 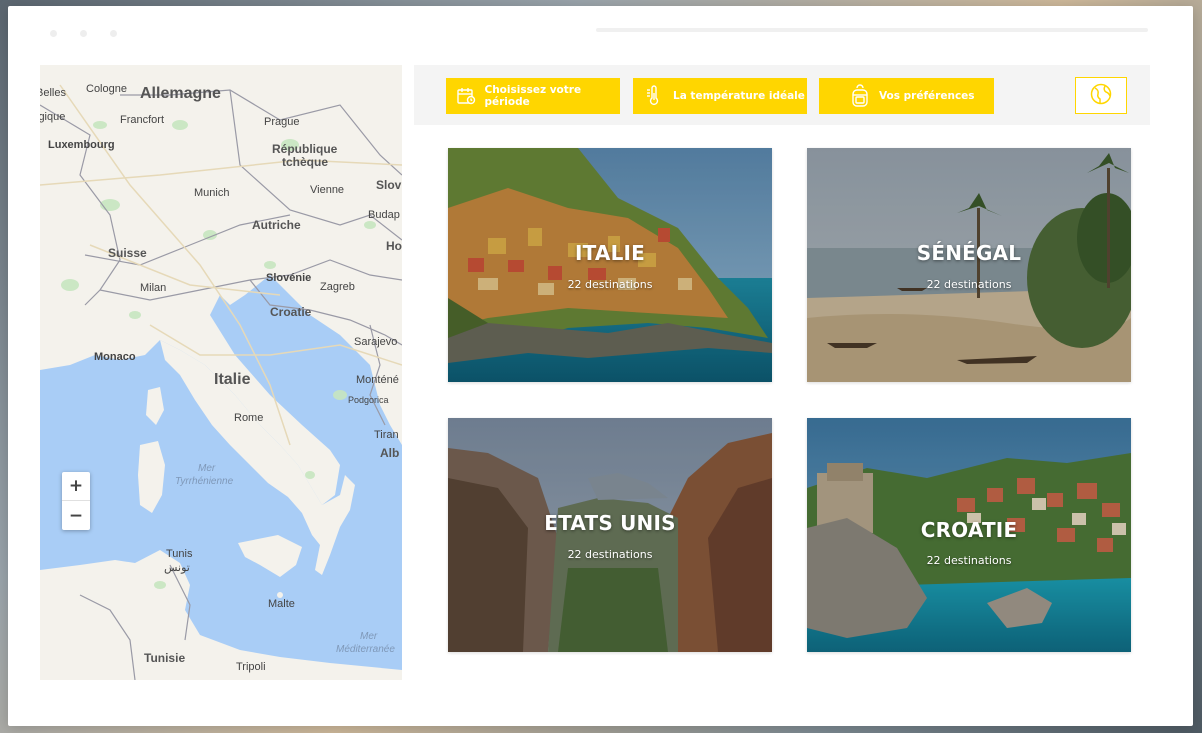 I want to click on destination-title: SÉNÉGAL, so click(x=969, y=253).